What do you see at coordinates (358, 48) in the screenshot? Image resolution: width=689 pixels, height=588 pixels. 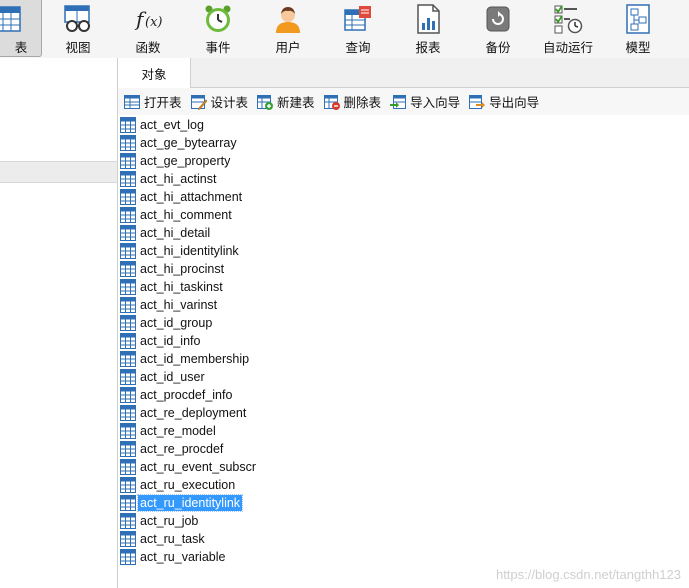 I see `toolbar-label: 查询` at bounding box center [358, 48].